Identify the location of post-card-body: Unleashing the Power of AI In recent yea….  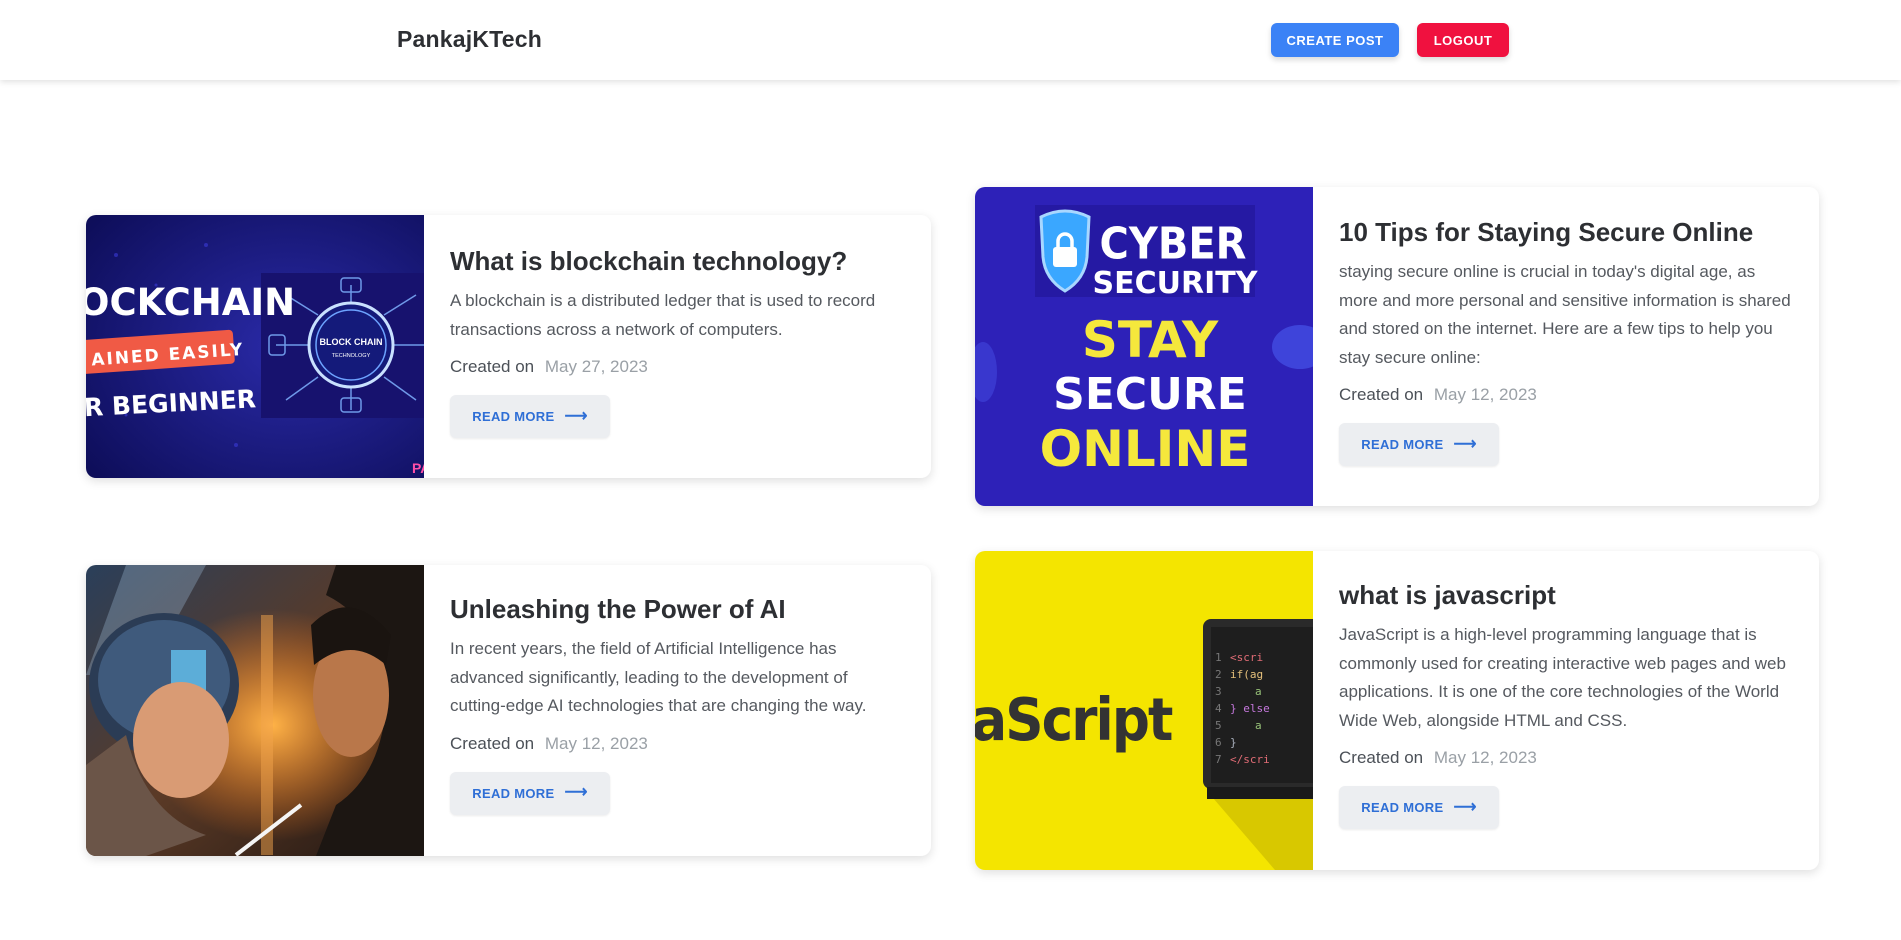
(677, 704).